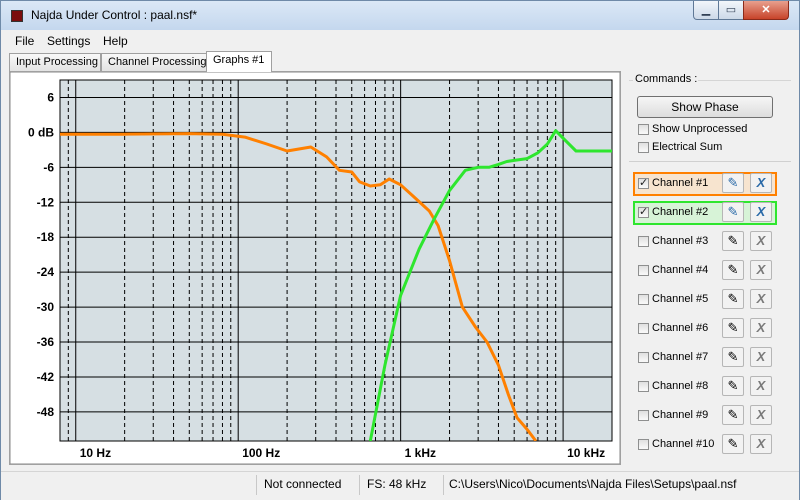 This screenshot has width=800, height=500. What do you see at coordinates (733, 328) in the screenshot?
I see `channel-6-edit-icon: ✎` at bounding box center [733, 328].